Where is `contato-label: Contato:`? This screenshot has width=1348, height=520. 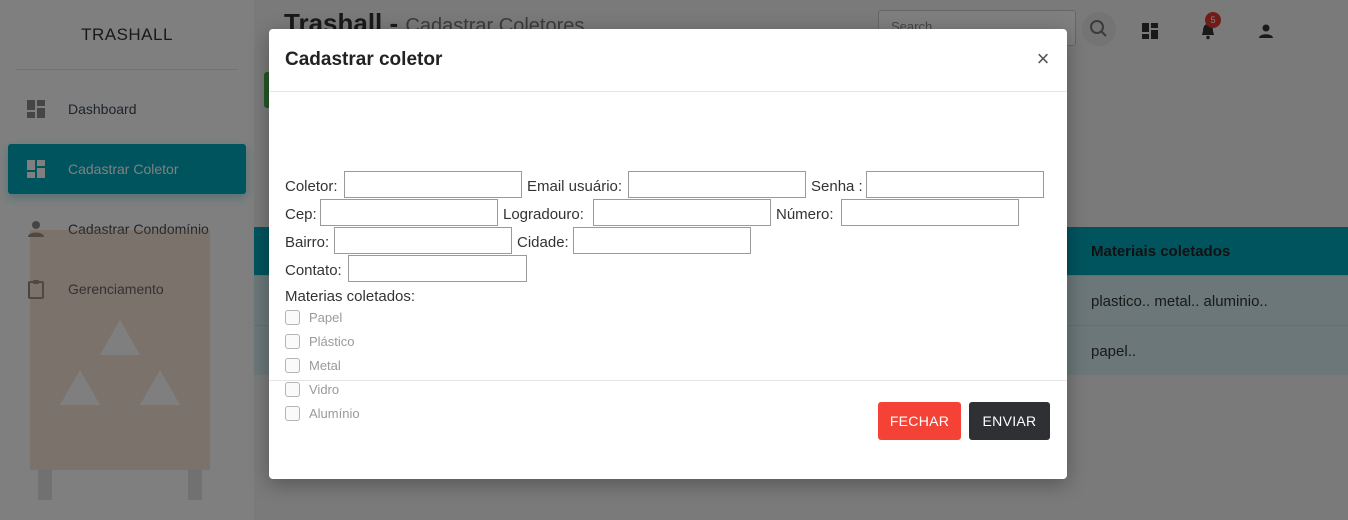 contato-label: Contato: is located at coordinates (313, 270).